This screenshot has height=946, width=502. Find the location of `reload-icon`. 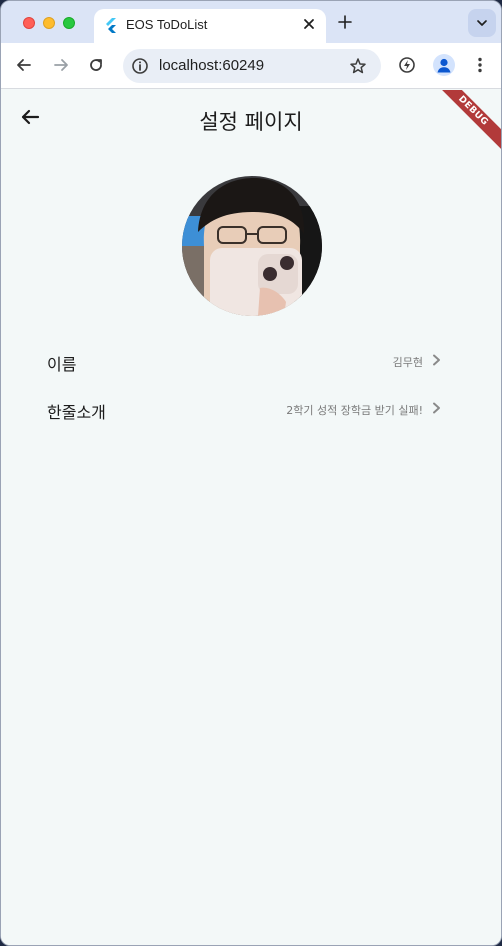

reload-icon is located at coordinates (96, 65).